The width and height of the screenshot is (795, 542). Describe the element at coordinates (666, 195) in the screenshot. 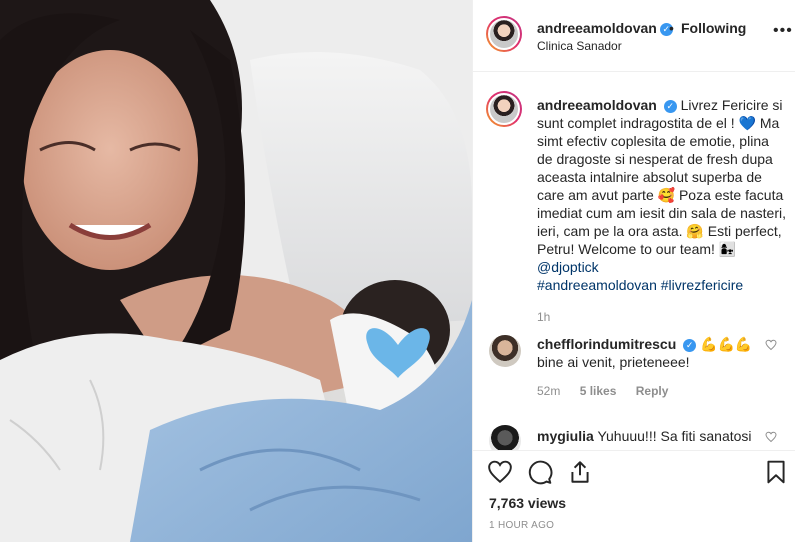

I see `smiling-hearts-emoji: 🥰` at that location.